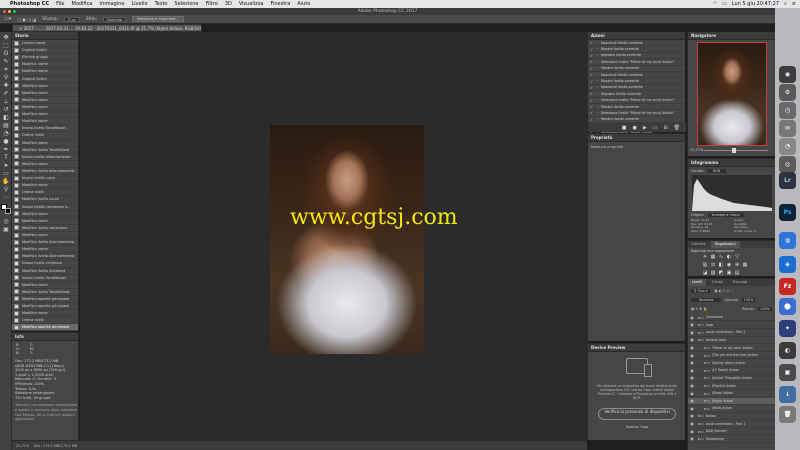 This screenshot has width=800, height=450. What do you see at coordinates (636, 36) in the screenshot?
I see `actions-panel-title: Azioni` at bounding box center [636, 36].